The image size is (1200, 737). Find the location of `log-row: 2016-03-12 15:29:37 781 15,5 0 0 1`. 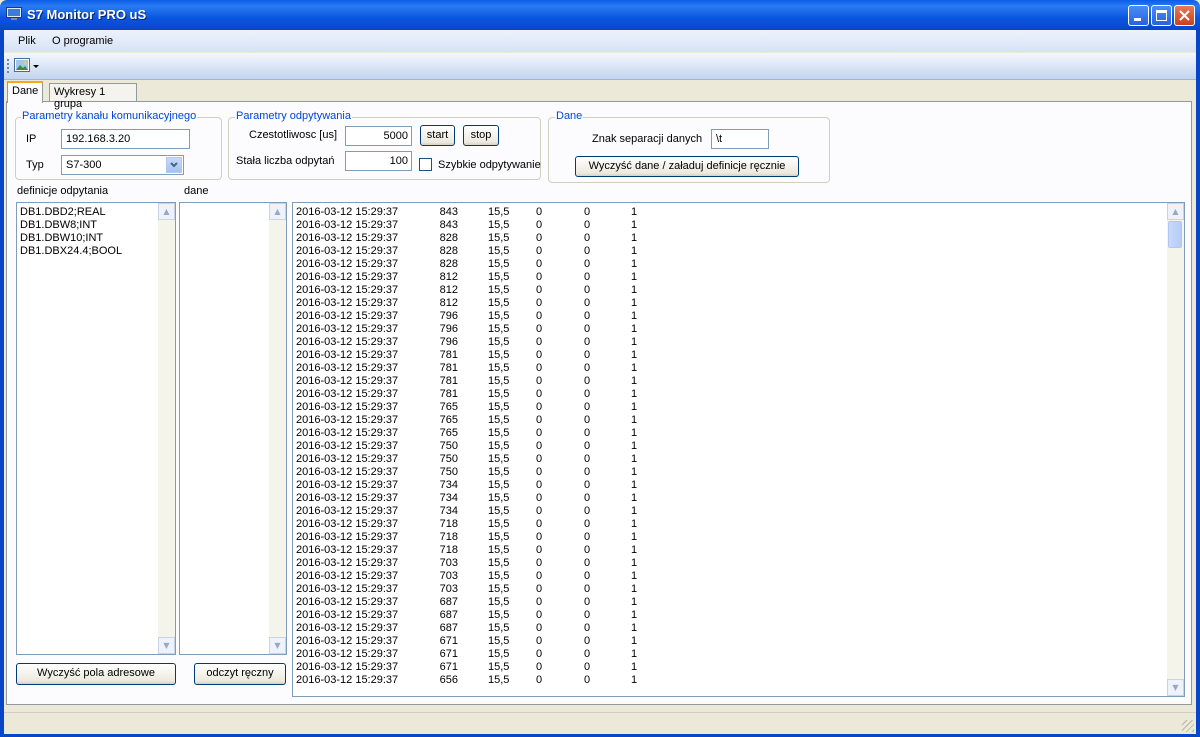

log-row: 2016-03-12 15:29:37 781 15,5 0 0 1 is located at coordinates (496, 381).